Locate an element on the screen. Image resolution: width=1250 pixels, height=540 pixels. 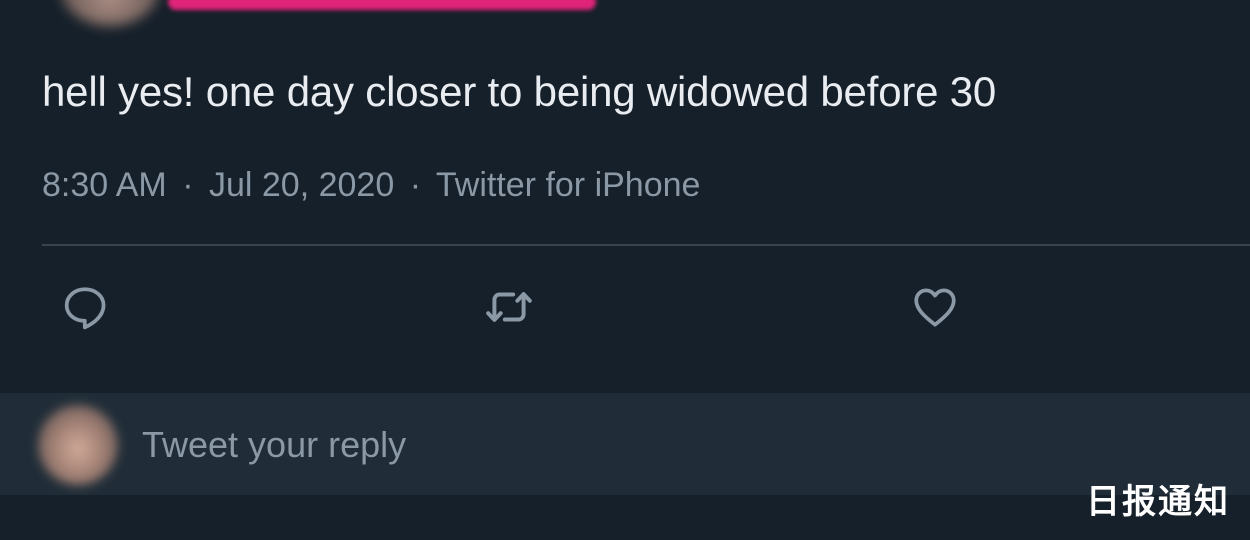
tweet-time: 8:30 AM is located at coordinates (104, 185).